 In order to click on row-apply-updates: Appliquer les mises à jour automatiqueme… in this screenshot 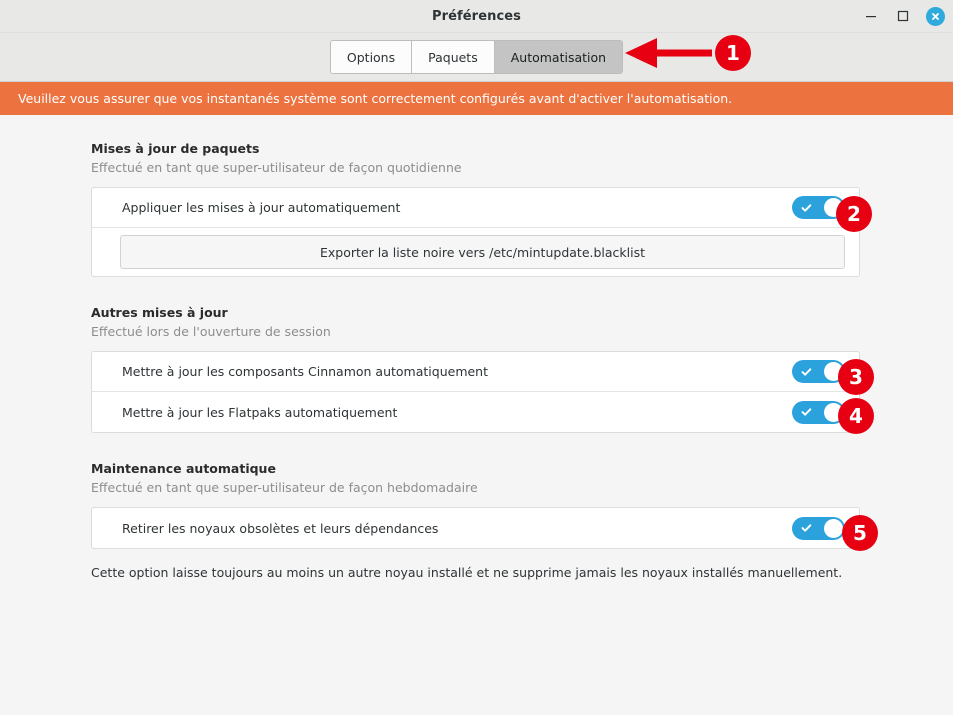, I will do `click(475, 208)`.